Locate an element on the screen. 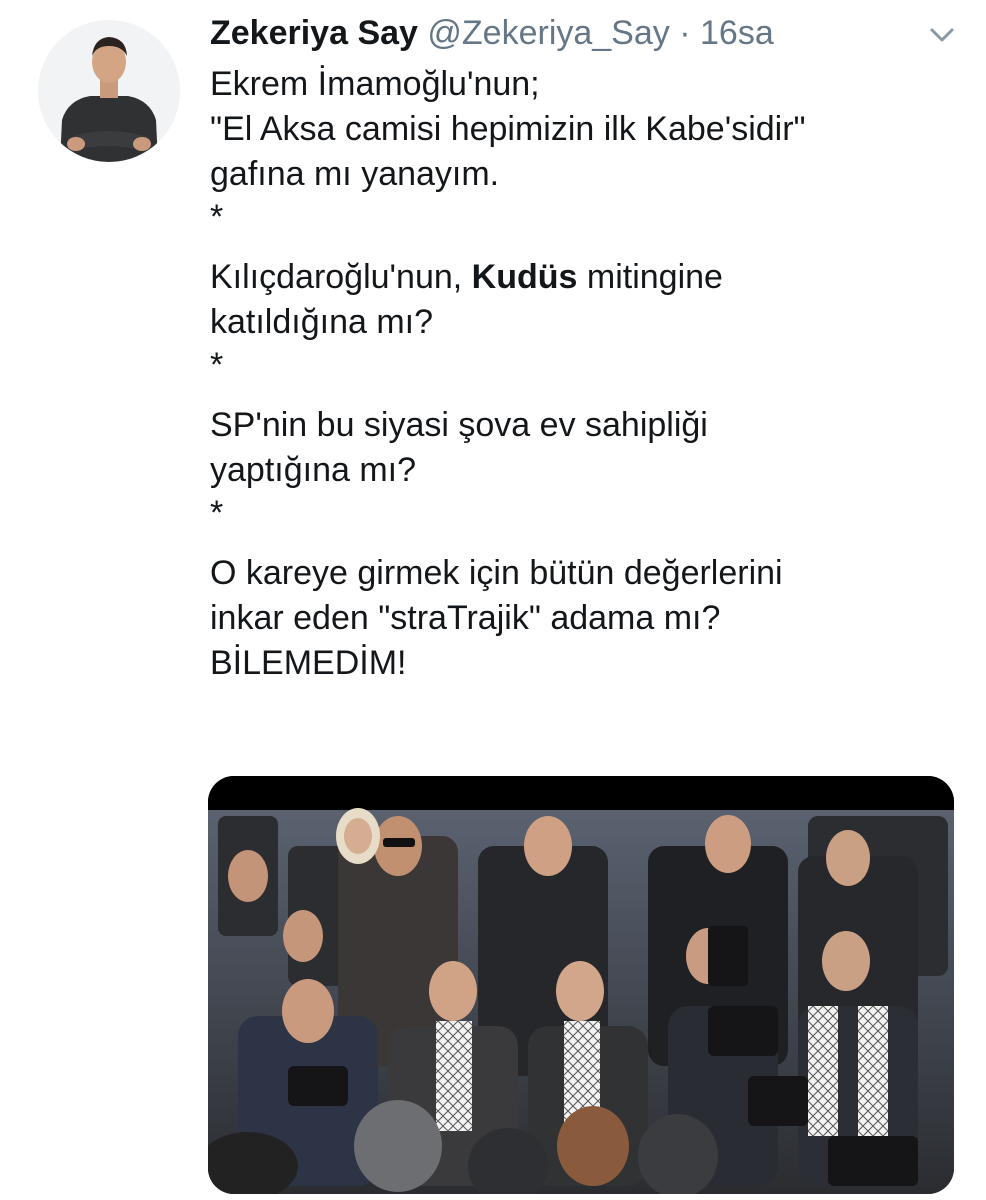 The width and height of the screenshot is (986, 1200). timestamp: 16sa is located at coordinates (737, 33).